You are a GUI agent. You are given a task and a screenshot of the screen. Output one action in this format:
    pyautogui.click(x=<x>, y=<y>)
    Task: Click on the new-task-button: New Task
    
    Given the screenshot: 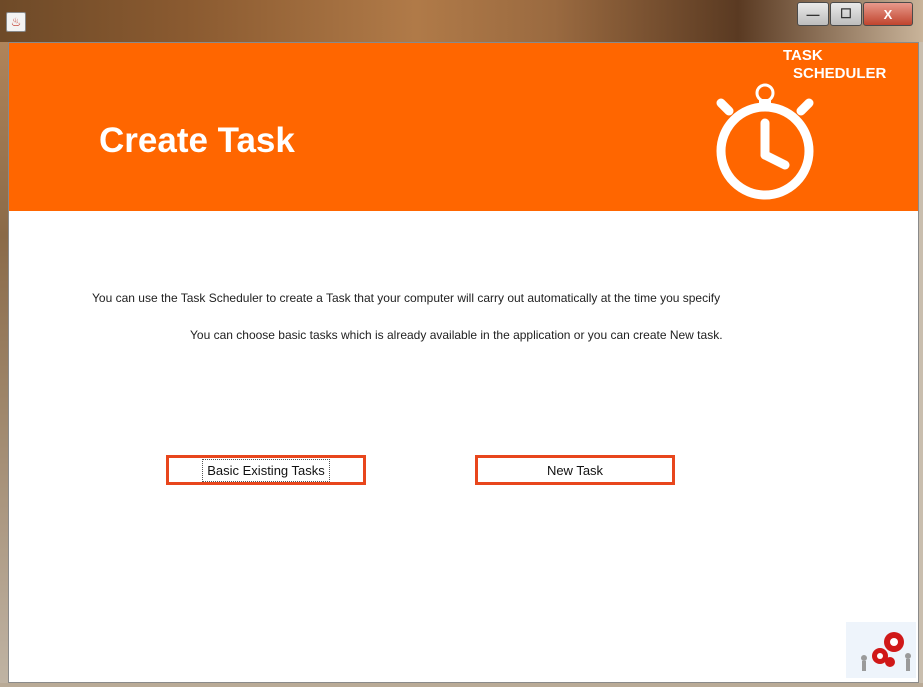 What is the action you would take?
    pyautogui.click(x=575, y=470)
    